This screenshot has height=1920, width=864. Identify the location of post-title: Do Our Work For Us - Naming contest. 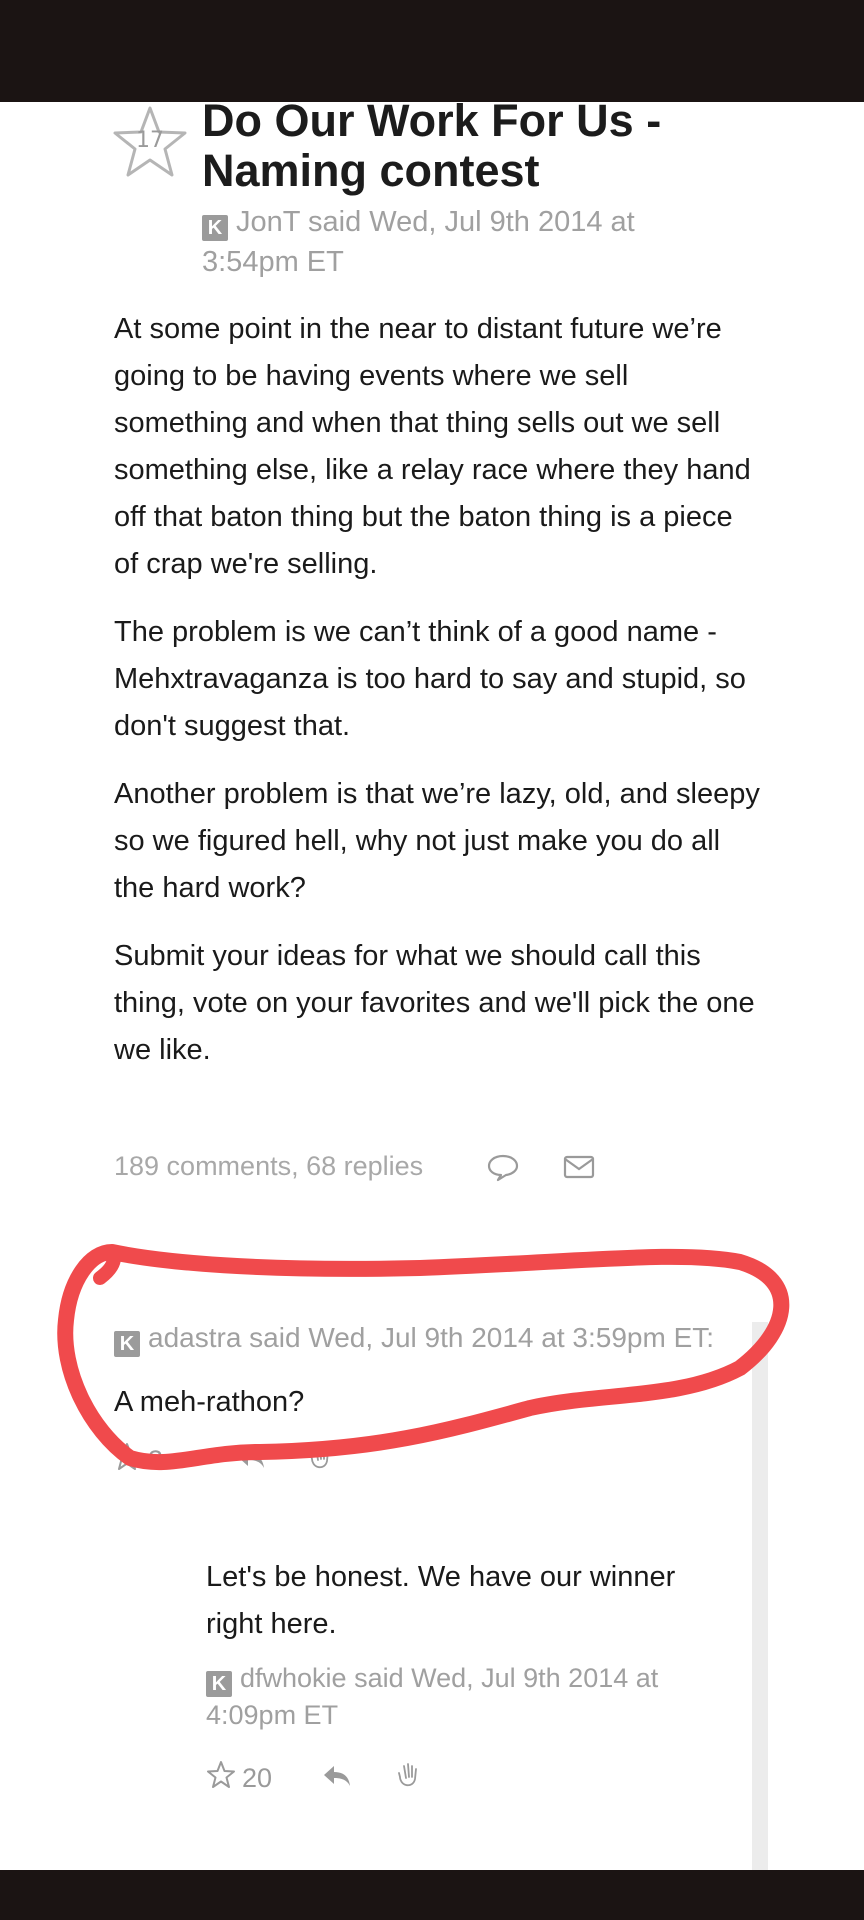
(482, 146).